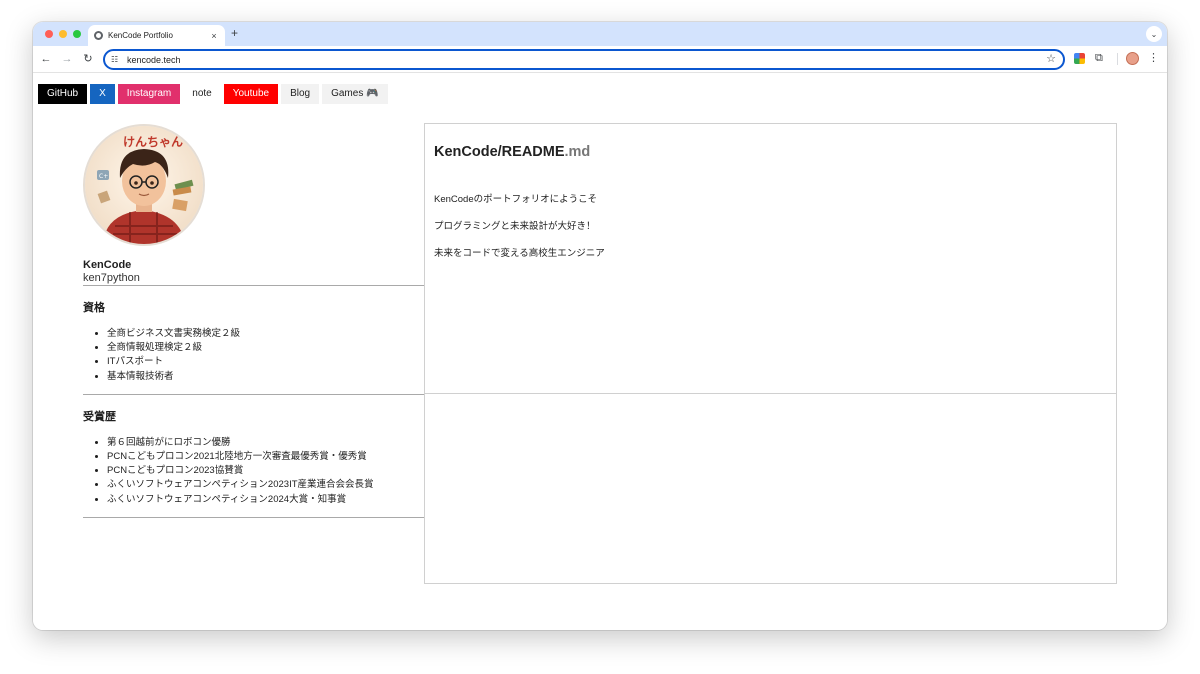 This screenshot has height=674, width=1200. What do you see at coordinates (516, 199) in the screenshot?
I see `readme-line: KenCodeのポートフォリオにようこそ` at bounding box center [516, 199].